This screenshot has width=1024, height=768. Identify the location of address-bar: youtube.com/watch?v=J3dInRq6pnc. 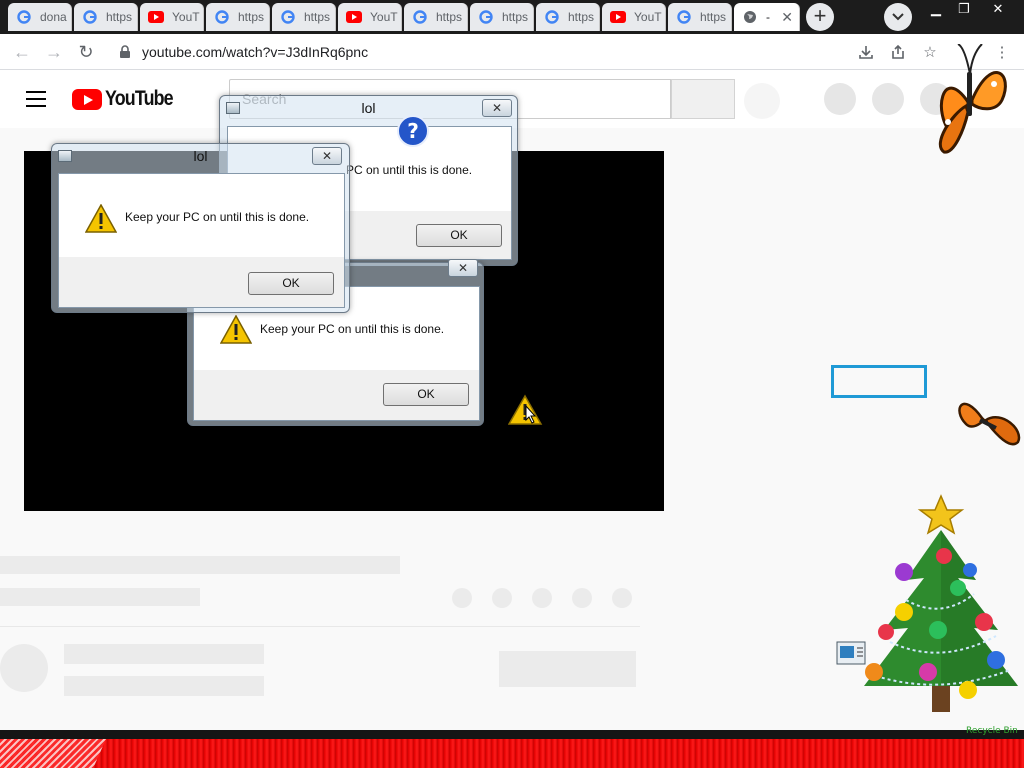
(528, 52).